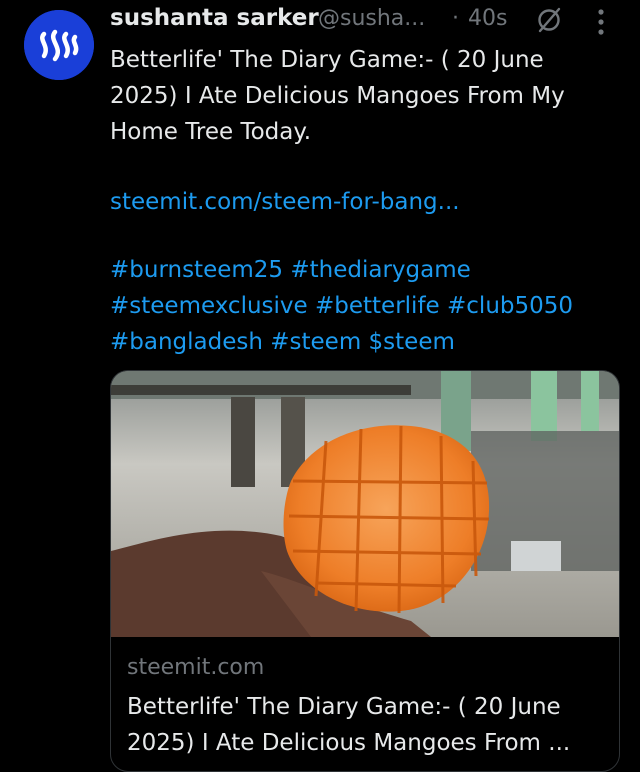 The image size is (640, 772). I want to click on hashtag: #club5050, so click(510, 306).